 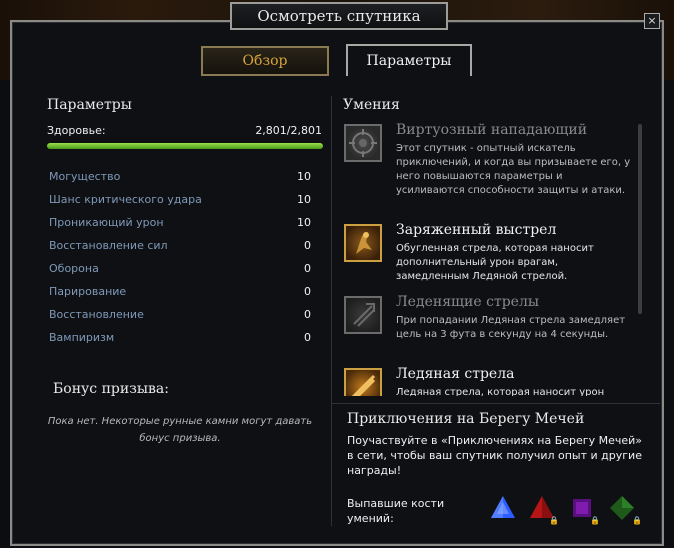 I want to click on health-value: 2,801/2,801, so click(x=288, y=130).